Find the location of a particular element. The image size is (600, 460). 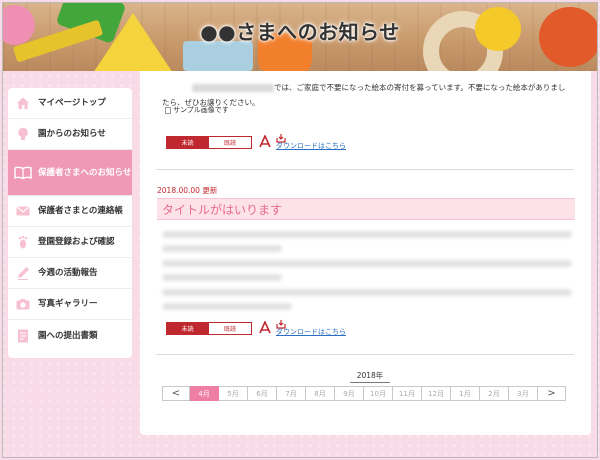

home-icon is located at coordinates (23, 103).